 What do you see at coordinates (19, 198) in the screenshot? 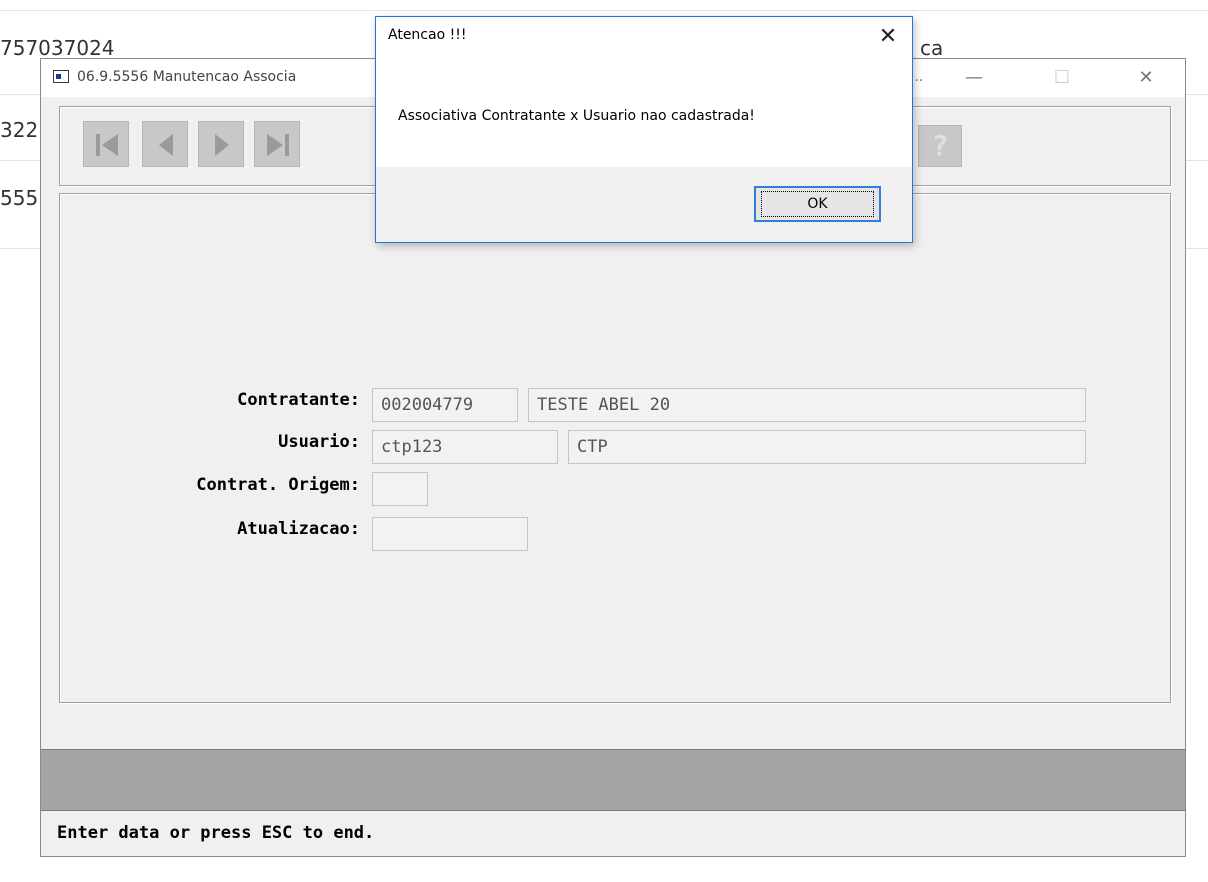
I see `background-text: 555` at bounding box center [19, 198].